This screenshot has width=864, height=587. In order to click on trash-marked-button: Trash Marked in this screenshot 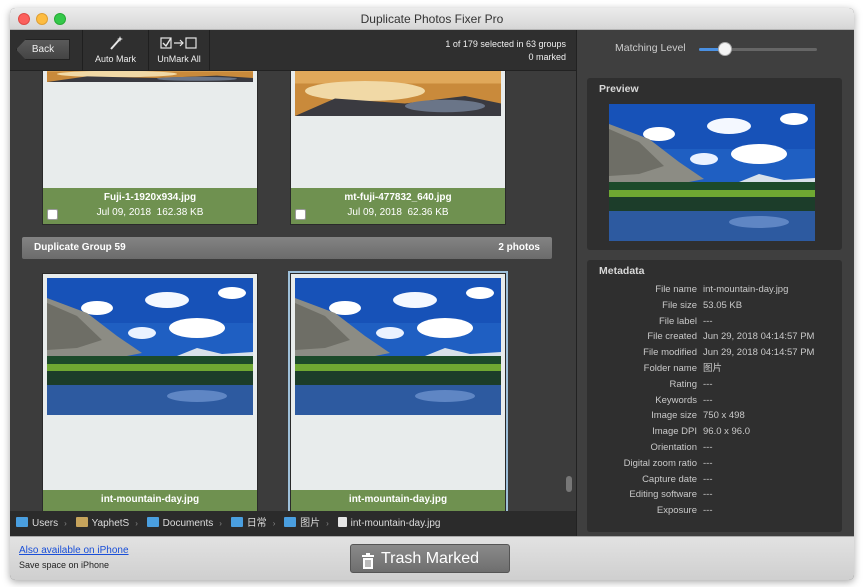, I will do `click(430, 558)`.